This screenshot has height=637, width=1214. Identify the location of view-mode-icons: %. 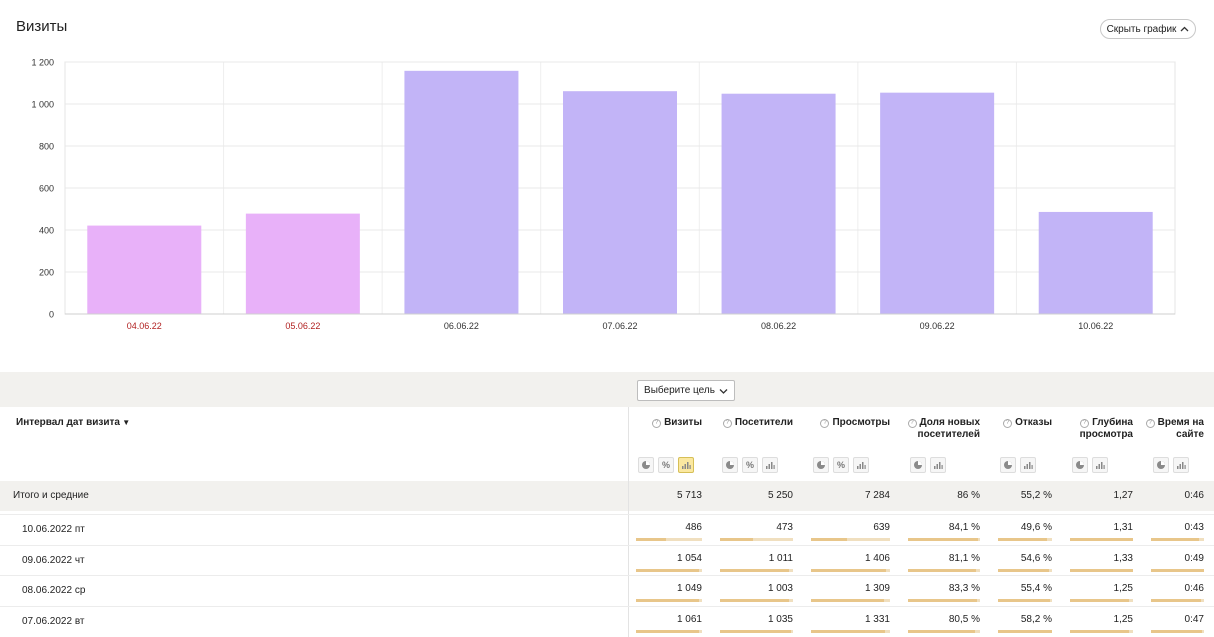
(750, 465).